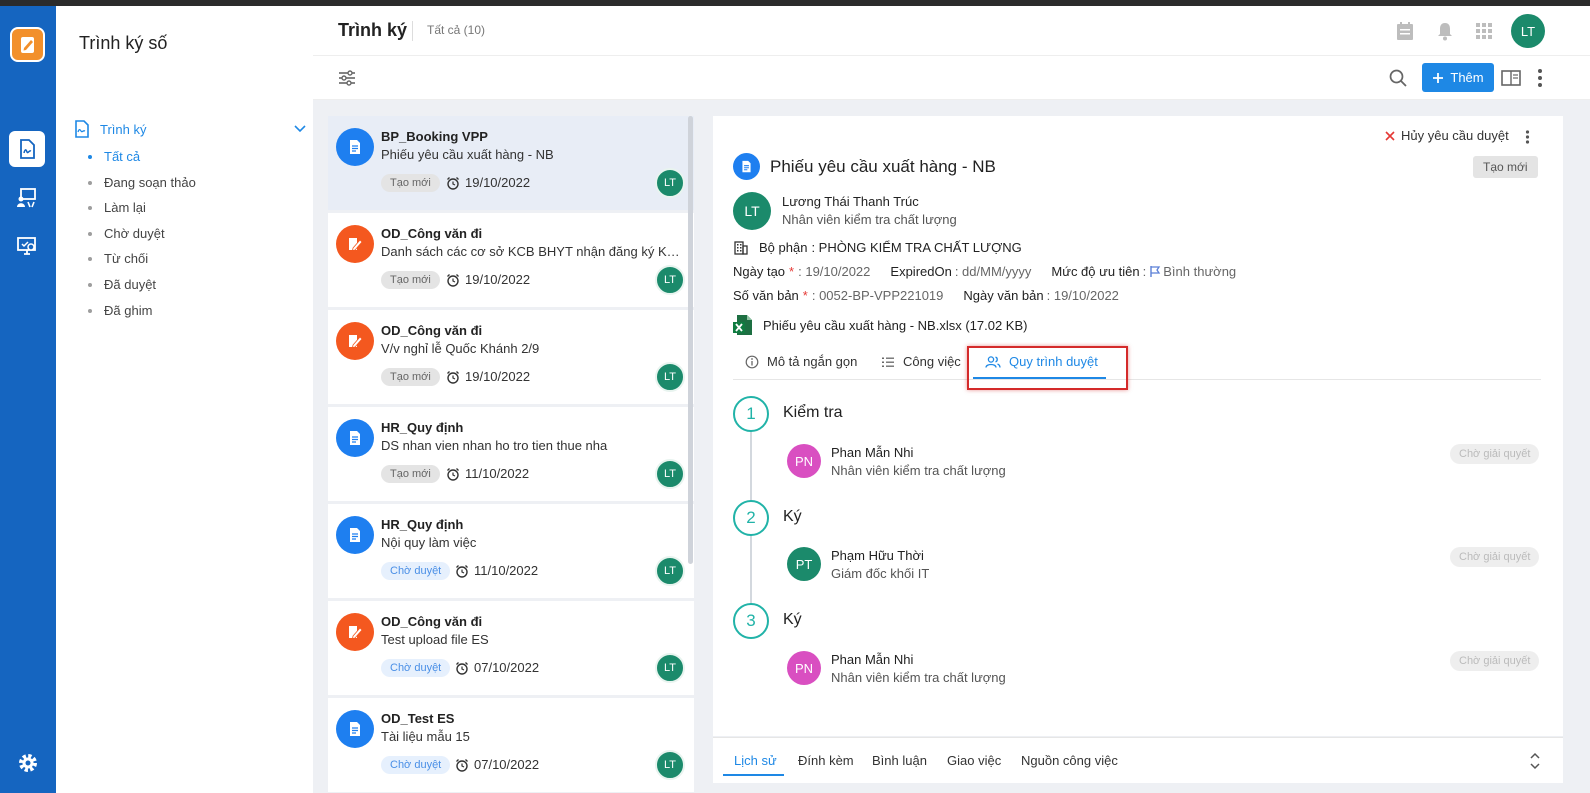  I want to click on app-logo-icon, so click(27, 44).